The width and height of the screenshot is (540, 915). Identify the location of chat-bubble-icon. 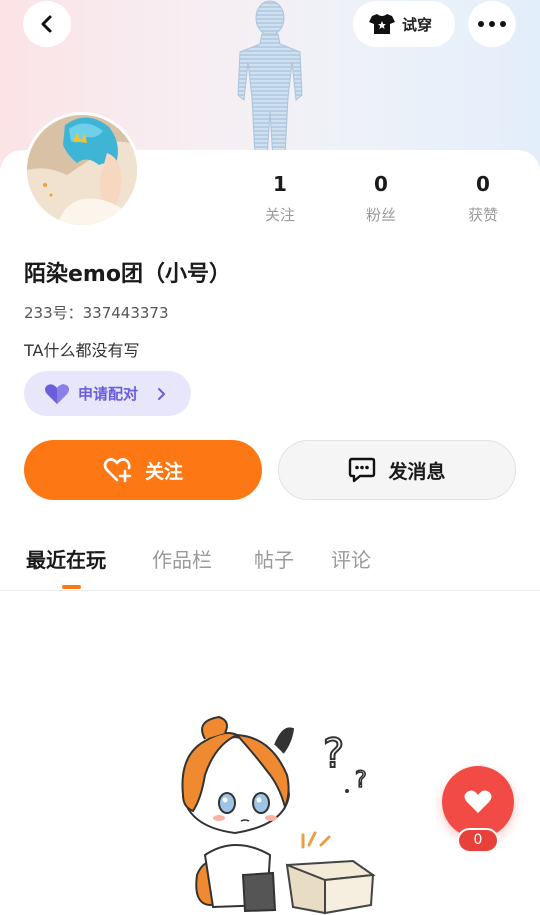
(362, 470).